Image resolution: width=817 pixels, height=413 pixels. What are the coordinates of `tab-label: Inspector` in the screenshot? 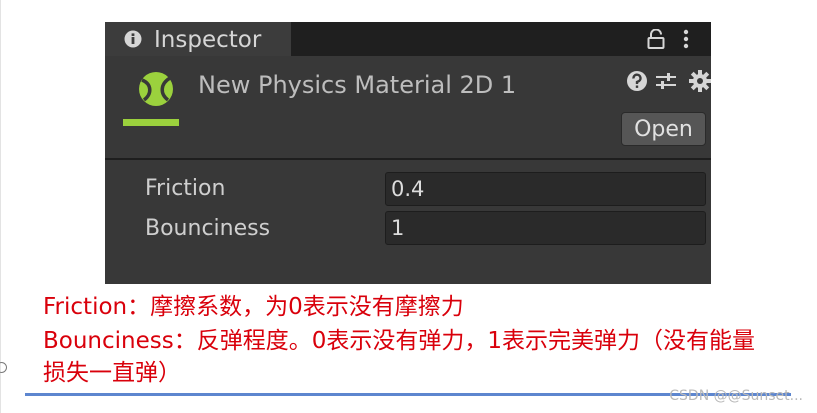 It's located at (208, 40).